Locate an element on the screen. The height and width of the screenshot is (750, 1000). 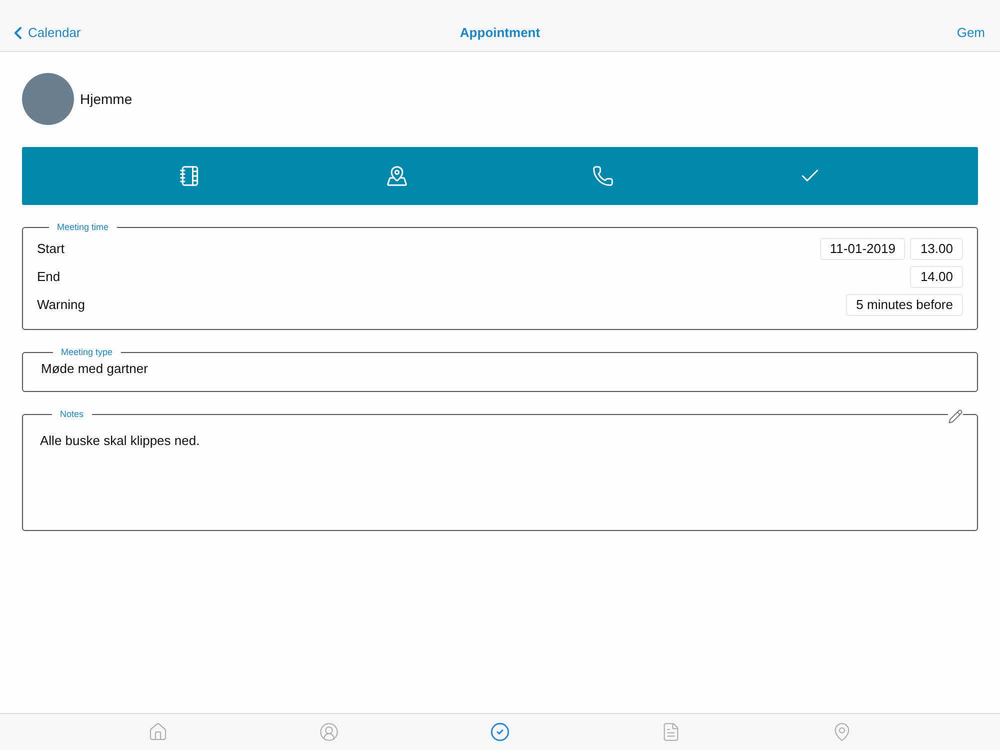
value-chip: 11-01-2019 is located at coordinates (863, 249).